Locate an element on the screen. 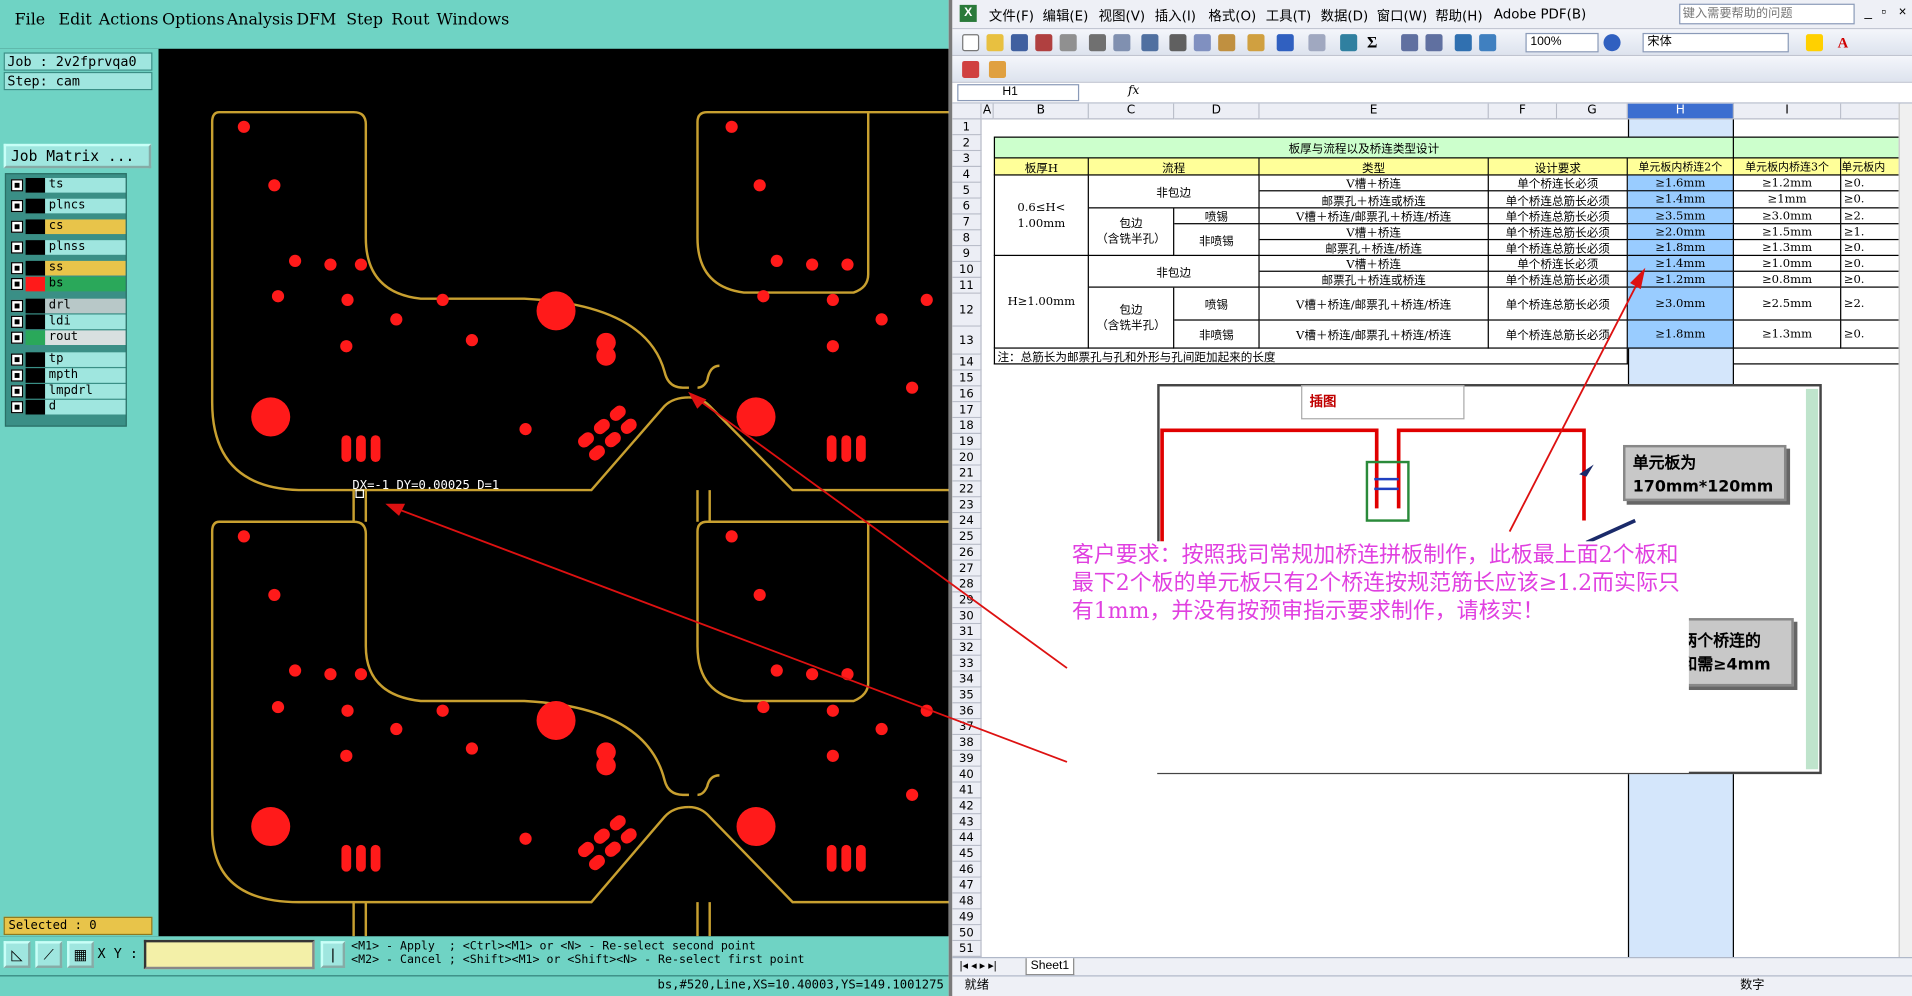  row-header: 34 is located at coordinates (967, 679).